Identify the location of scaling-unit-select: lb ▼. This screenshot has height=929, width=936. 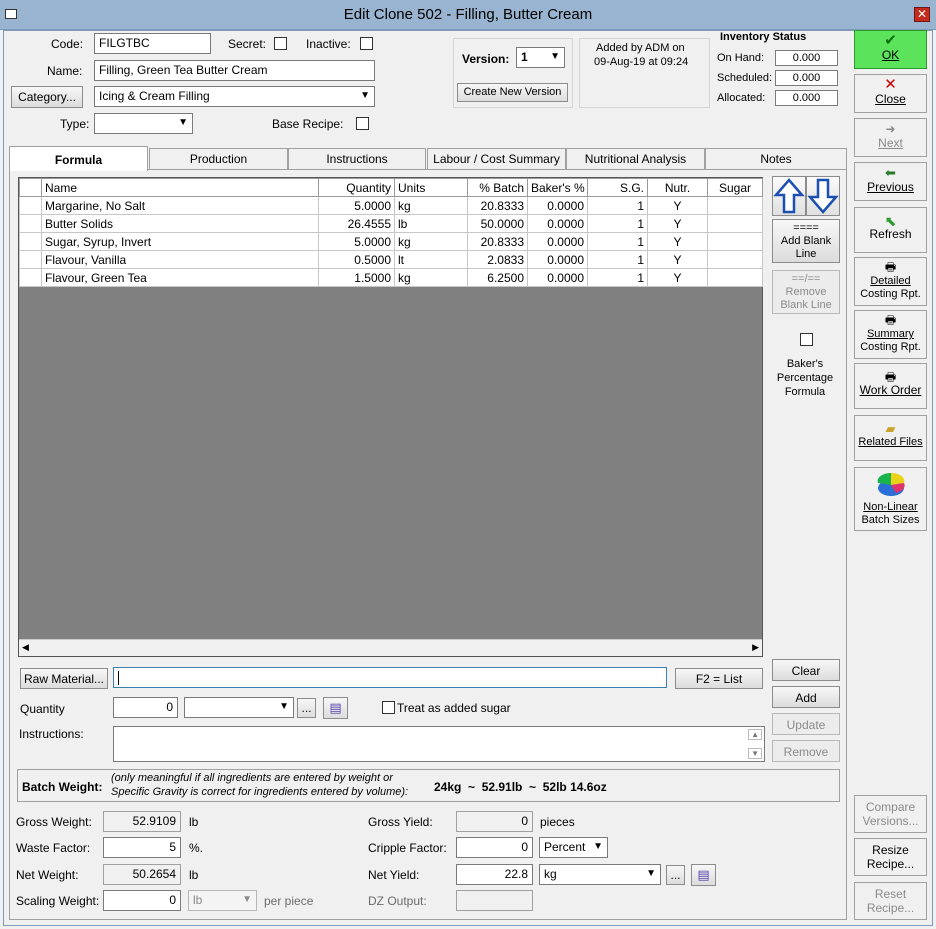
(222, 900).